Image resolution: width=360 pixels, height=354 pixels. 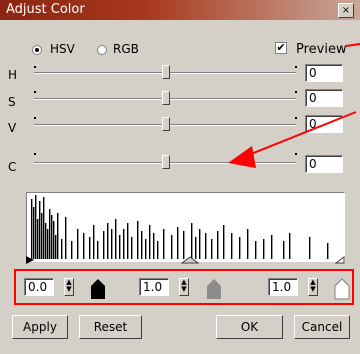 I want to click on ok-button: OK, so click(x=249, y=327).